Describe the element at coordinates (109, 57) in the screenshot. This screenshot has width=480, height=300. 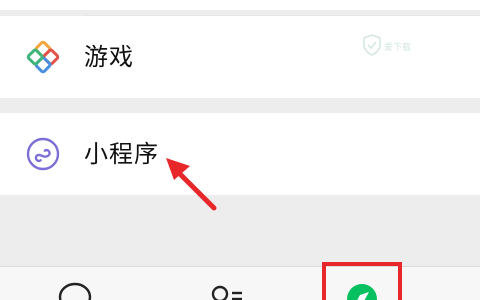
I see `menu-item-label: 游戏` at that location.